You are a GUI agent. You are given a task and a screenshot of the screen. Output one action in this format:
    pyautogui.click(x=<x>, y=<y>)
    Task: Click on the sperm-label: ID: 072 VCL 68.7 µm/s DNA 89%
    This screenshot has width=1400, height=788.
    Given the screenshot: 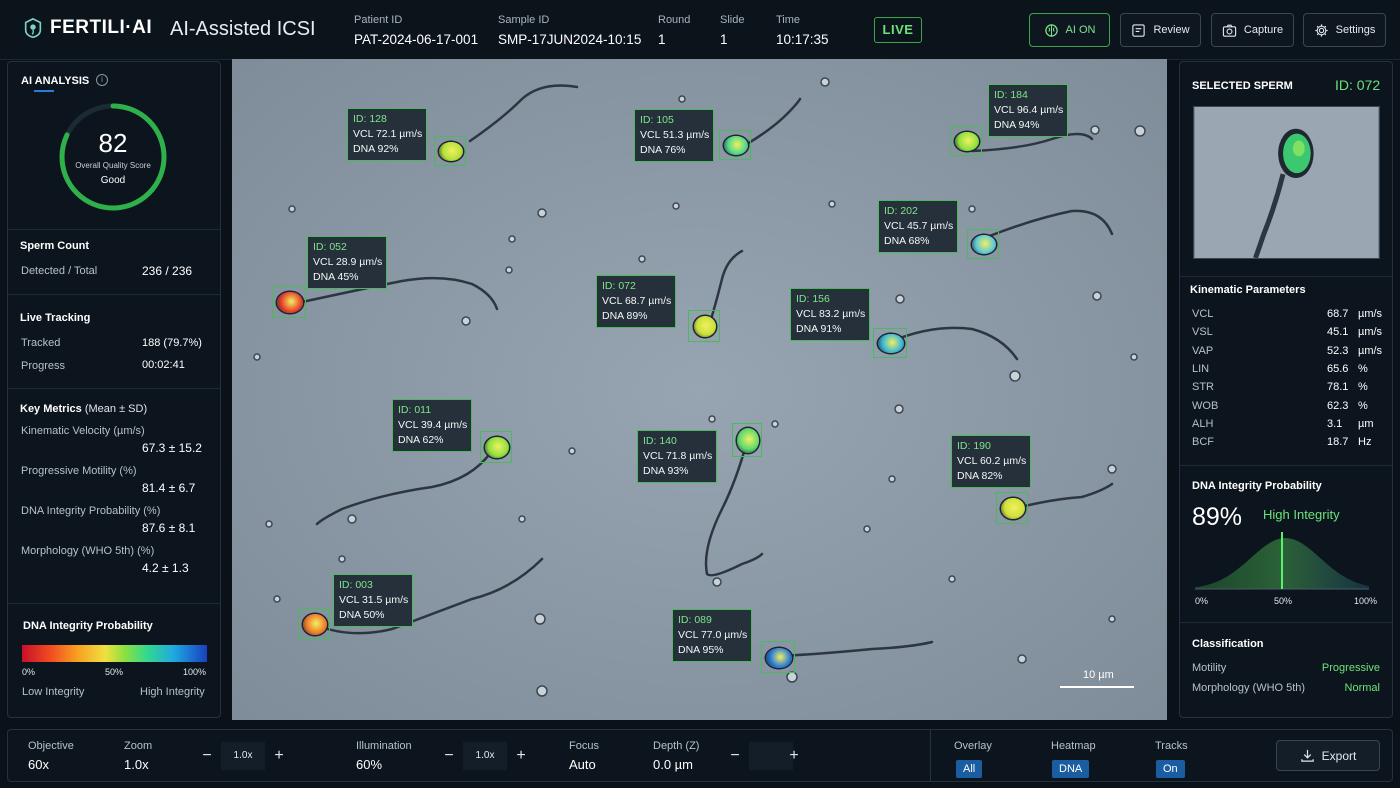 What is the action you would take?
    pyautogui.click(x=636, y=301)
    